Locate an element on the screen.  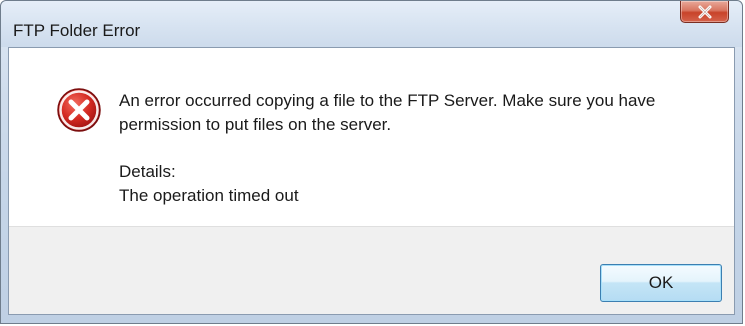
window-title: FTP Folder Error is located at coordinates (77, 30).